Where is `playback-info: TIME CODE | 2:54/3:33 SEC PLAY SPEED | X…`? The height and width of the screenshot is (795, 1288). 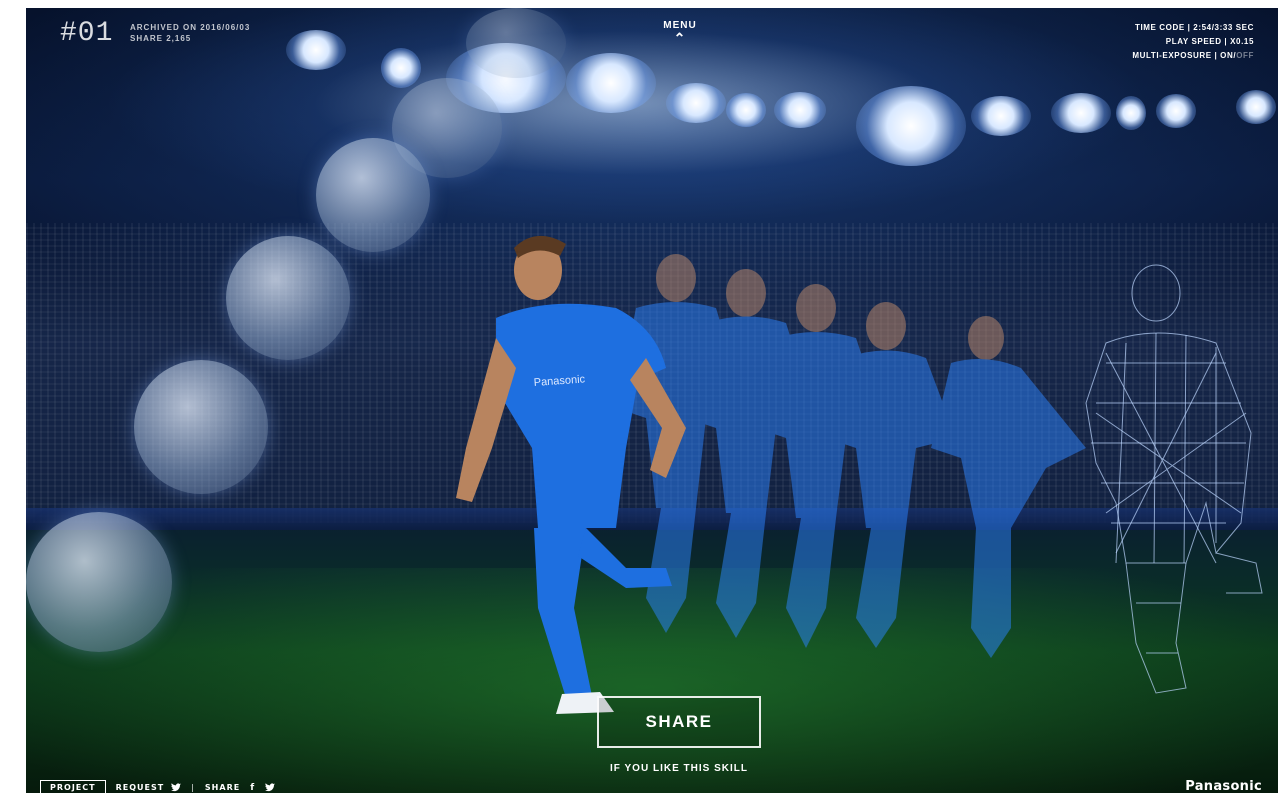
playback-info: TIME CODE | 2:54/3:33 SEC PLAY SPEED | X… is located at coordinates (1193, 42).